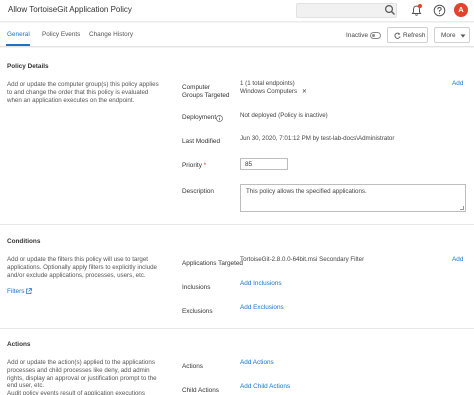 The image size is (474, 395). What do you see at coordinates (192, 366) in the screenshot?
I see `actions-label: Actions` at bounding box center [192, 366].